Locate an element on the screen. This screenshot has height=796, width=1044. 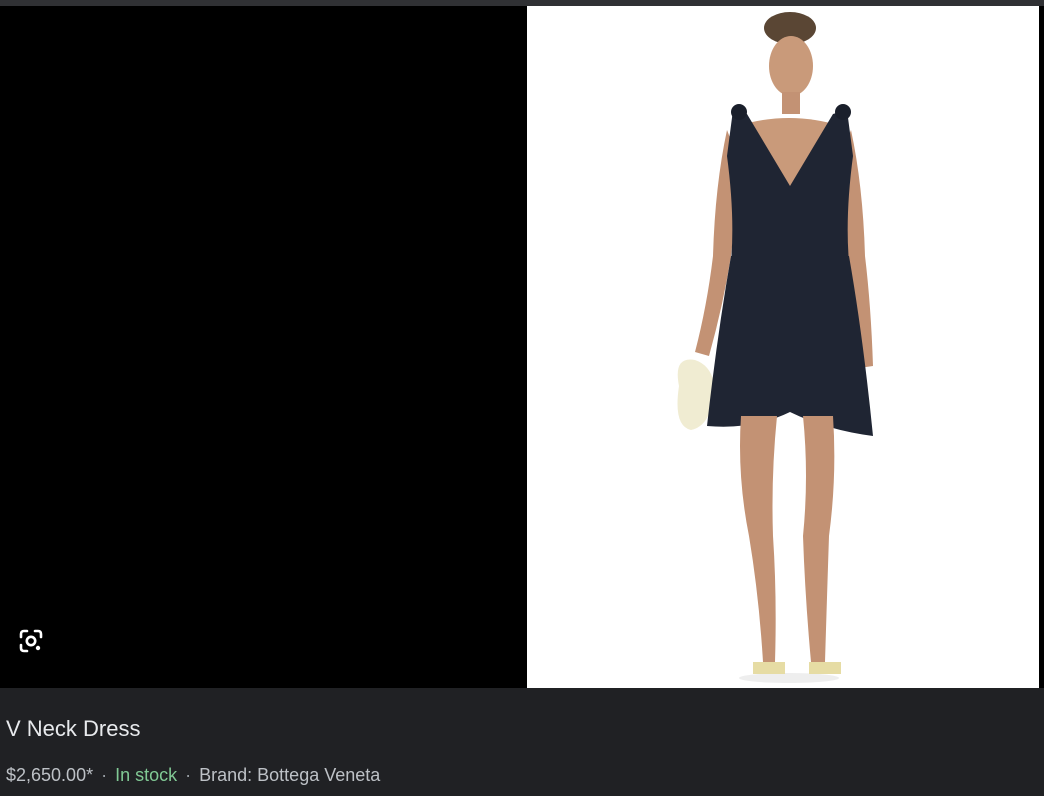
google-lens-icon is located at coordinates (31, 641).